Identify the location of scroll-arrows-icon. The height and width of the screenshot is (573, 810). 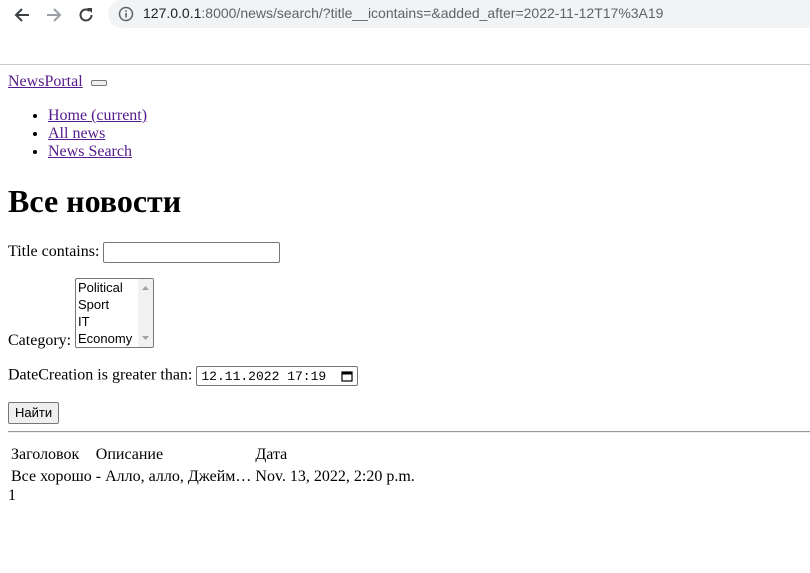
(145, 313).